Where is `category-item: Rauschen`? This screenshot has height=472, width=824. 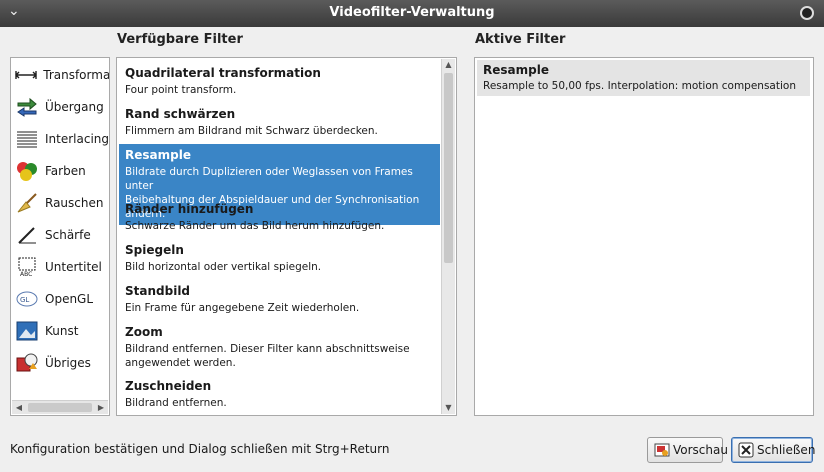
category-item: Rauschen is located at coordinates (62, 203).